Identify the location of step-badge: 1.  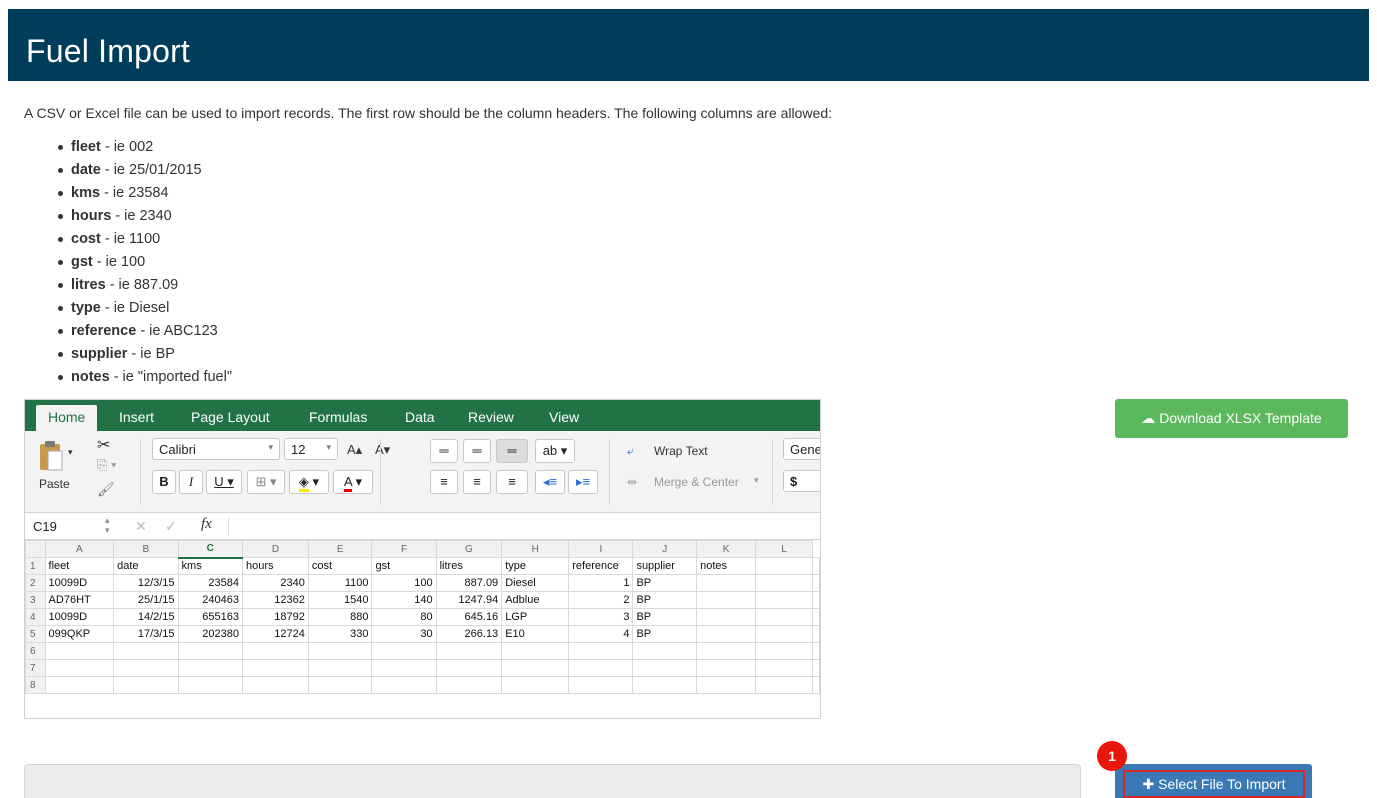
(1112, 756).